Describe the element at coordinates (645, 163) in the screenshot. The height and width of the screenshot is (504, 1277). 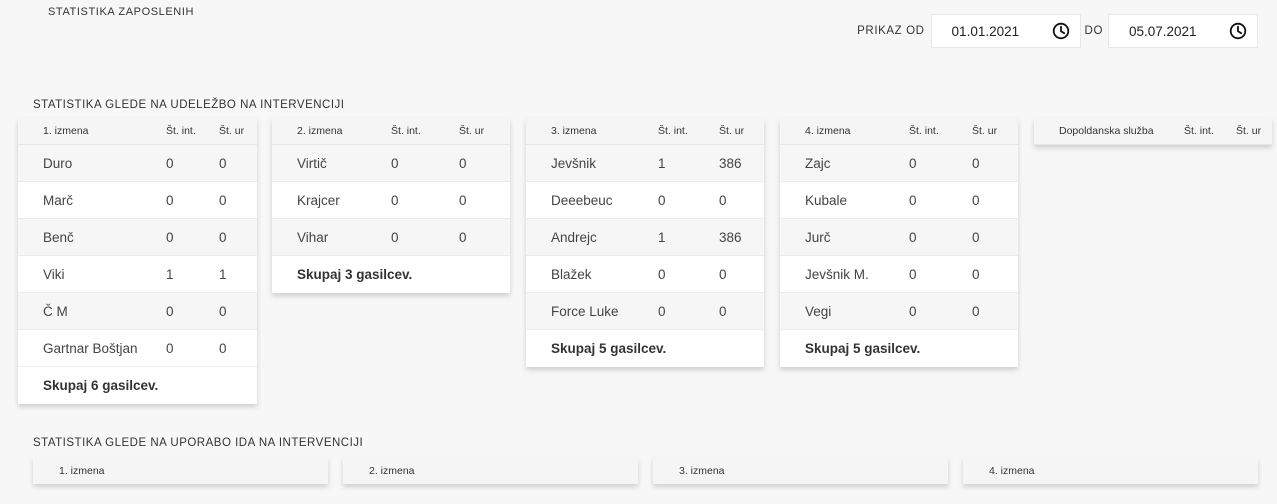
I see `table-row: Jevšnik 1 386` at that location.